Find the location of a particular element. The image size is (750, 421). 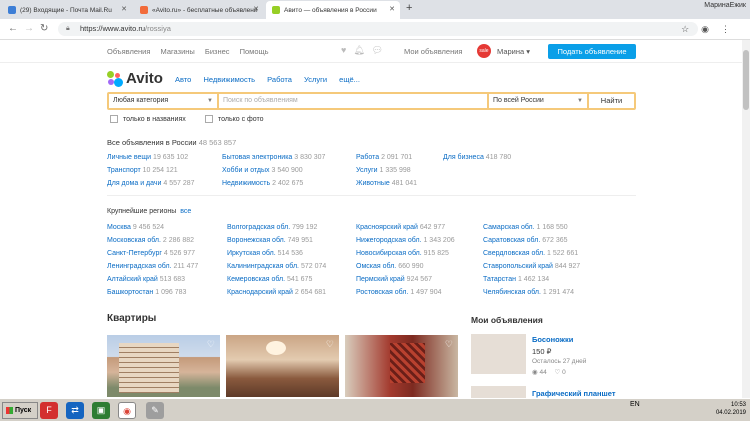

search-input: Поиск по объявлениям is located at coordinates (353, 101).